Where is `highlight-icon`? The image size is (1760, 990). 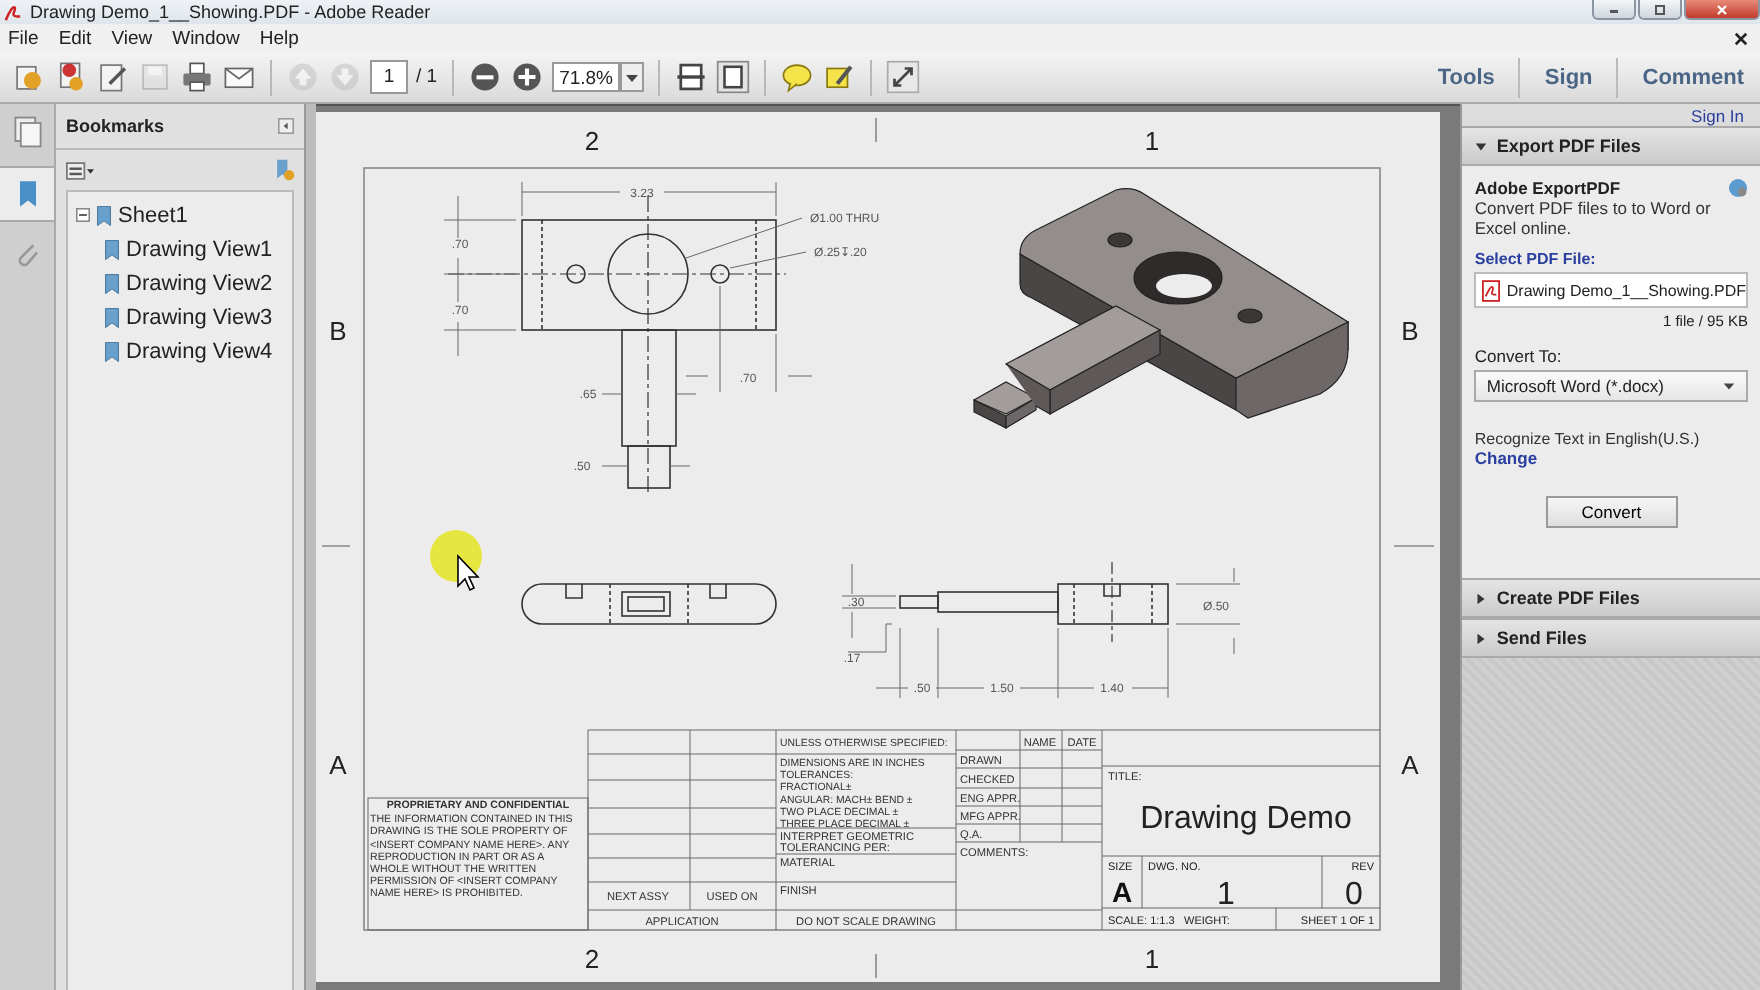
highlight-icon is located at coordinates (838, 77).